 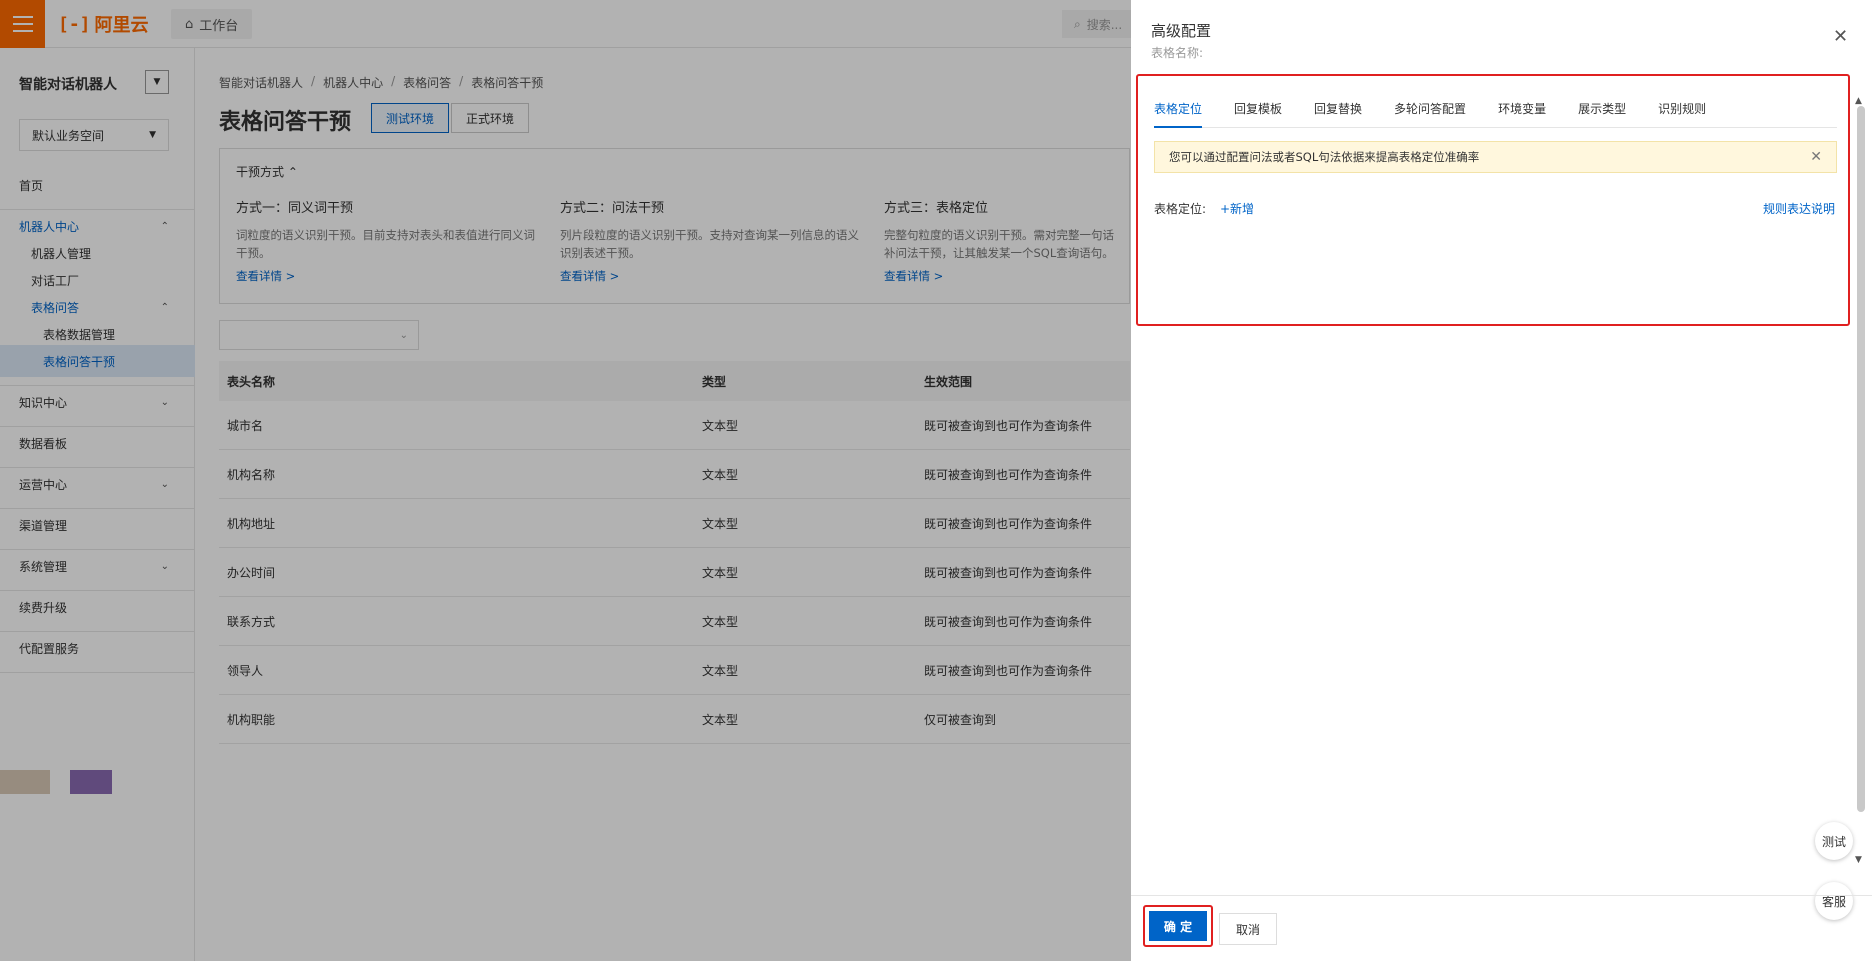 I want to click on confirm-button: 确 定, so click(x=1178, y=926).